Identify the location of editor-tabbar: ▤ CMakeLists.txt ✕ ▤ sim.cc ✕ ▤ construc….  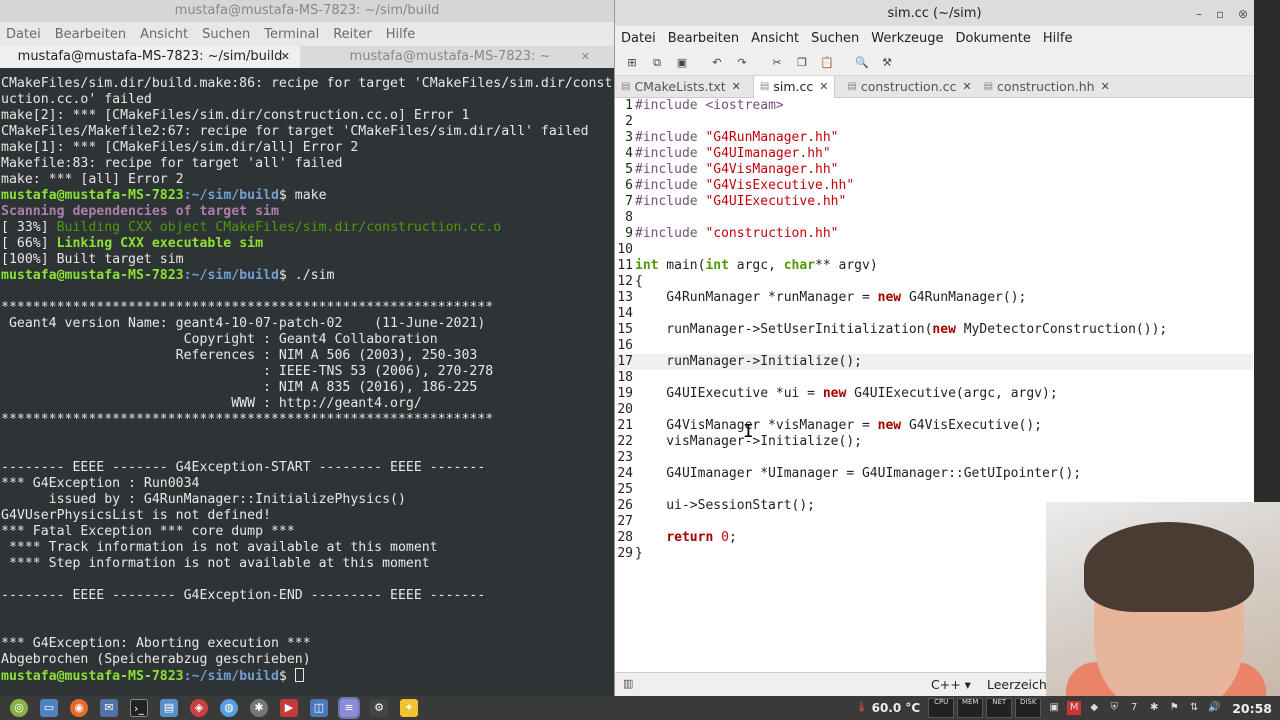
(934, 86).